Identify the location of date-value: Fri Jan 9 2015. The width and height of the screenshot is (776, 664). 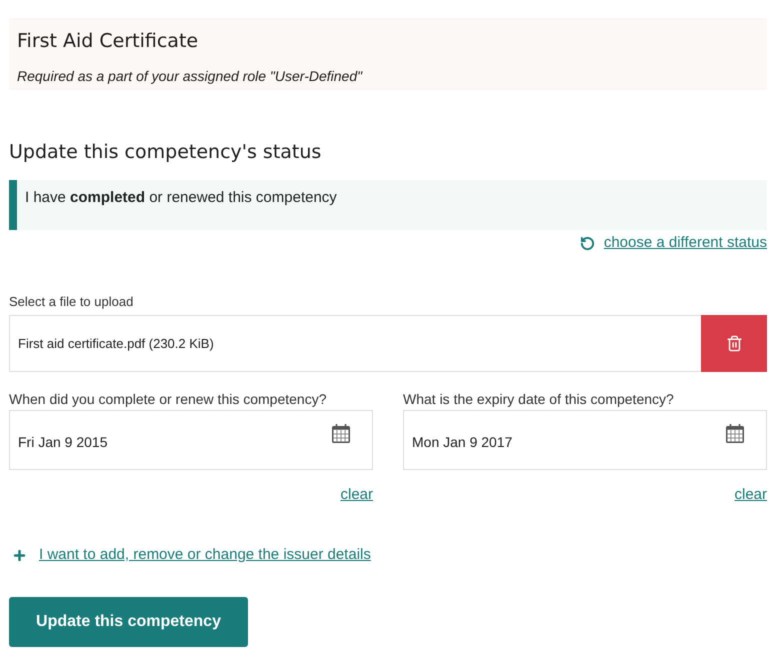
(63, 442).